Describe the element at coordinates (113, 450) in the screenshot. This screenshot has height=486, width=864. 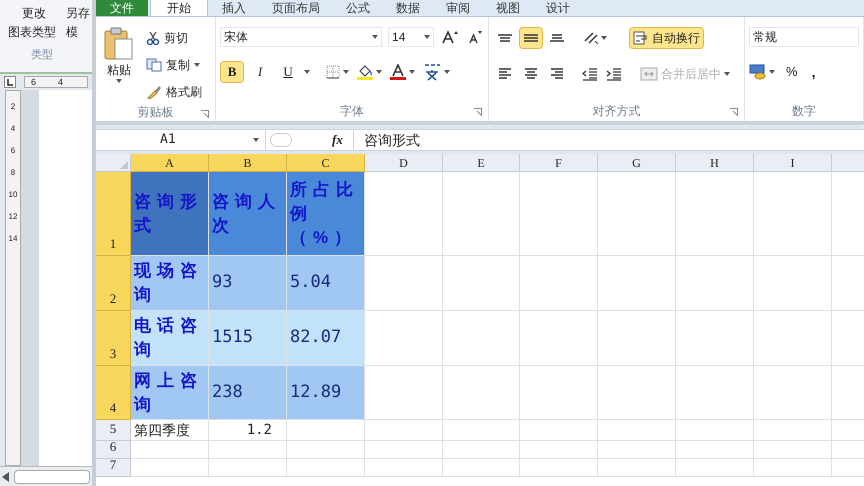
I see `row-header: 6` at that location.